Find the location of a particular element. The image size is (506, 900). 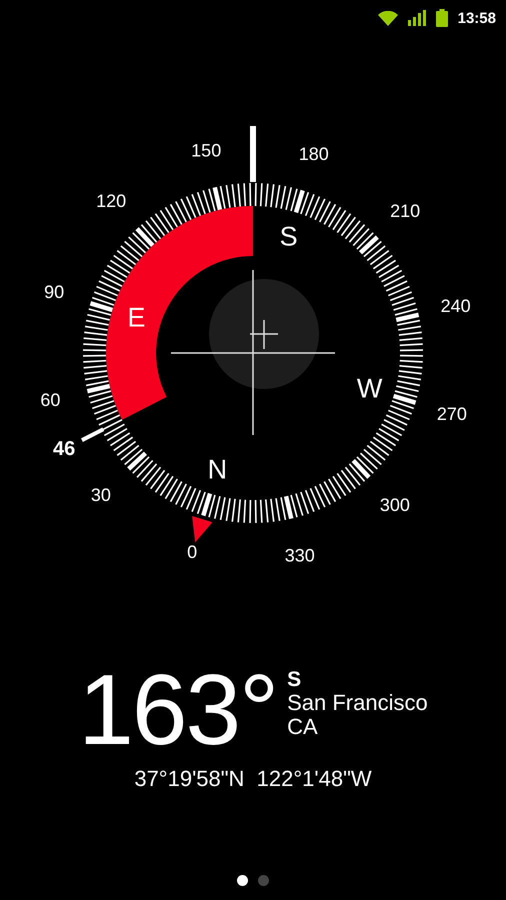

heading-degrees: 163° is located at coordinates (178, 710).